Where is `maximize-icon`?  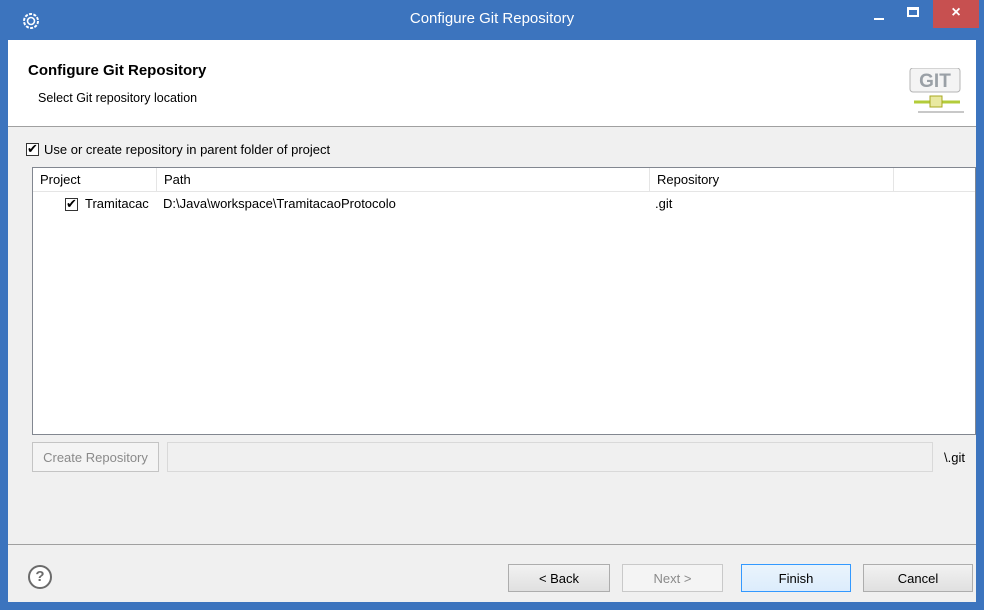
maximize-icon is located at coordinates (913, 12).